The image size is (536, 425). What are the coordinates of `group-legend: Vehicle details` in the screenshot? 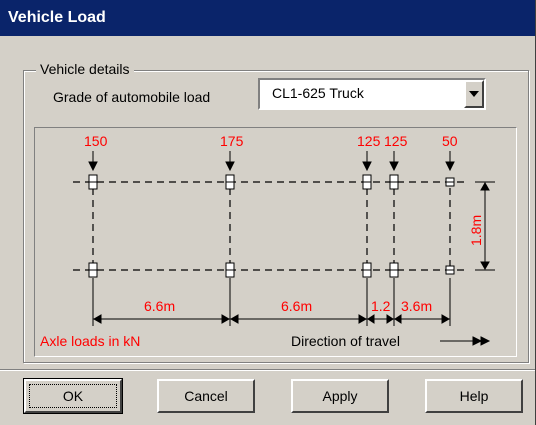 It's located at (85, 69).